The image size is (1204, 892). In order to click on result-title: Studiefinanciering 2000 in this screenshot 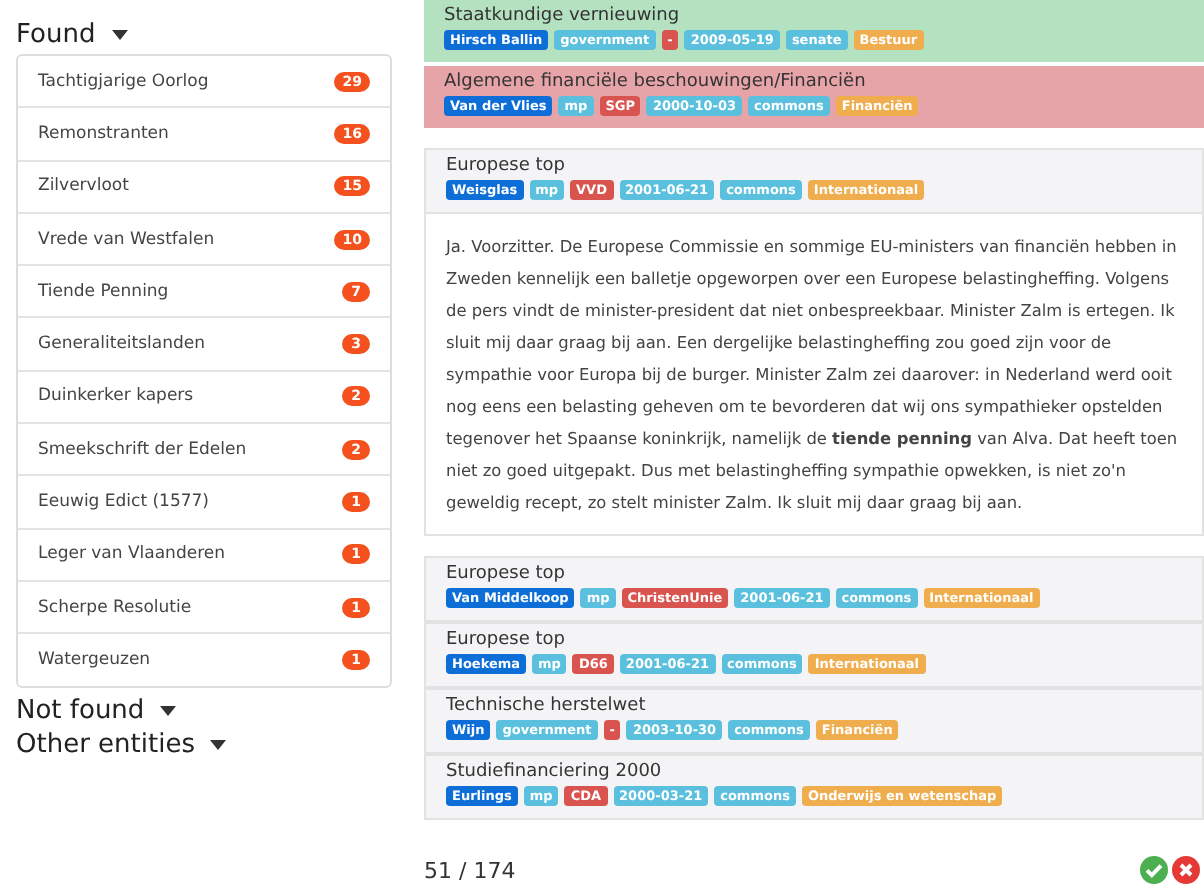, I will do `click(555, 772)`.